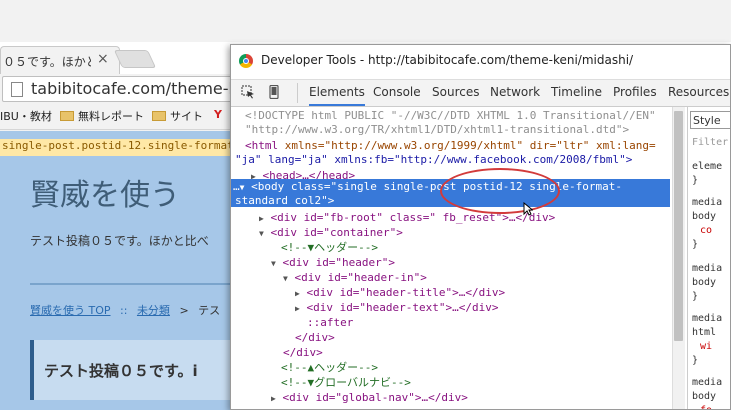 This screenshot has height=410, width=731. I want to click on dom-comment-header-end: <!--▲ヘッダー-->, so click(329, 368).